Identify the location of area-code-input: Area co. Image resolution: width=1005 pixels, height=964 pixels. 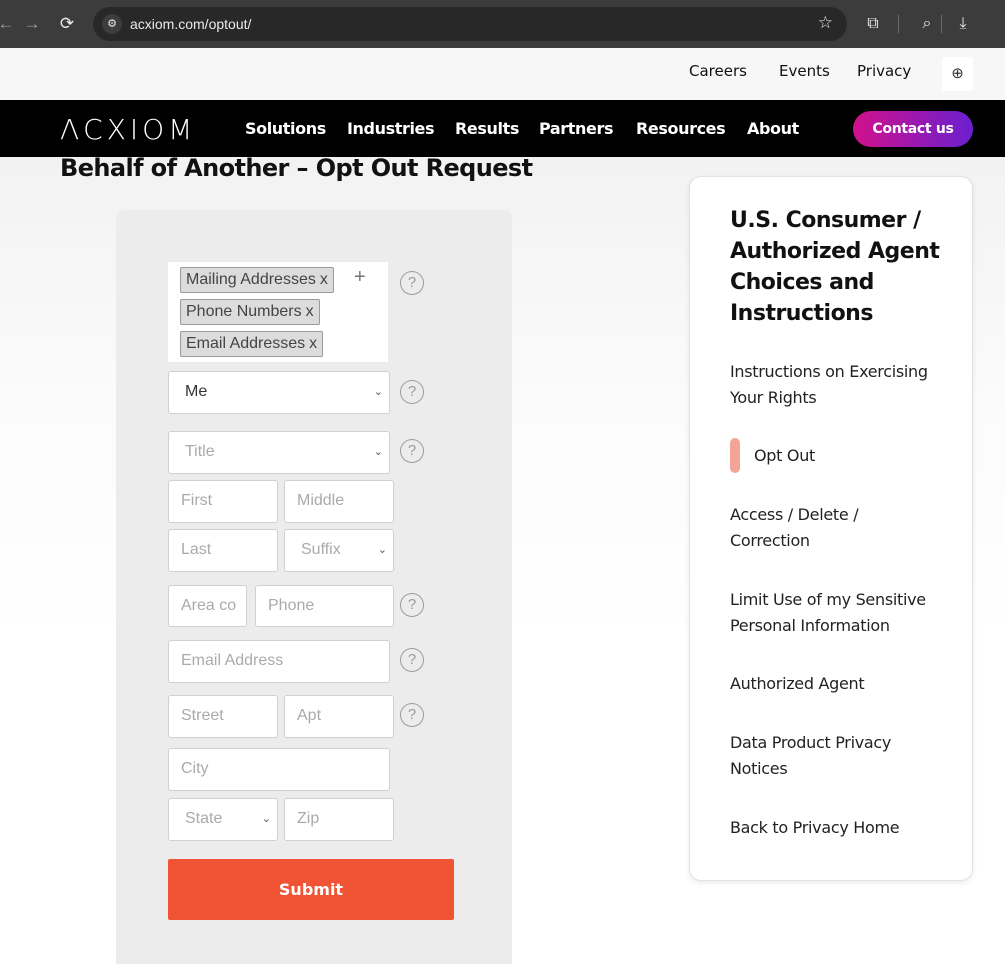
(207, 606).